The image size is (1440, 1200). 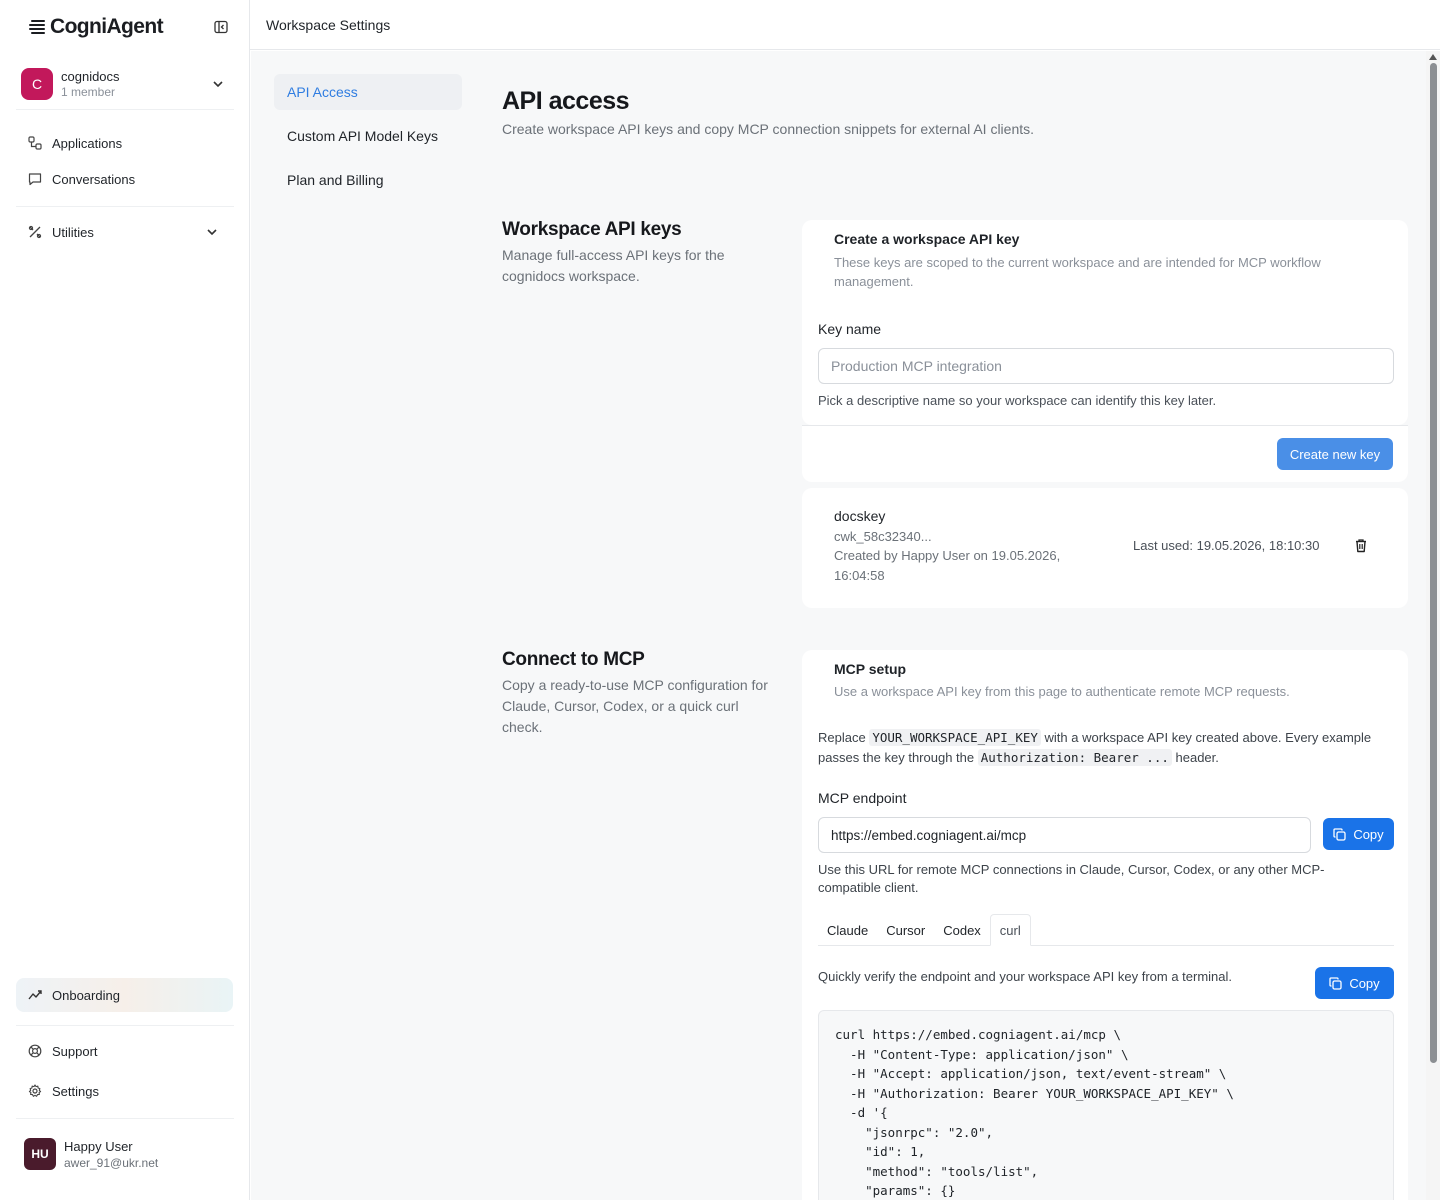 What do you see at coordinates (1106, 366) in the screenshot?
I see `key-name-input` at bounding box center [1106, 366].